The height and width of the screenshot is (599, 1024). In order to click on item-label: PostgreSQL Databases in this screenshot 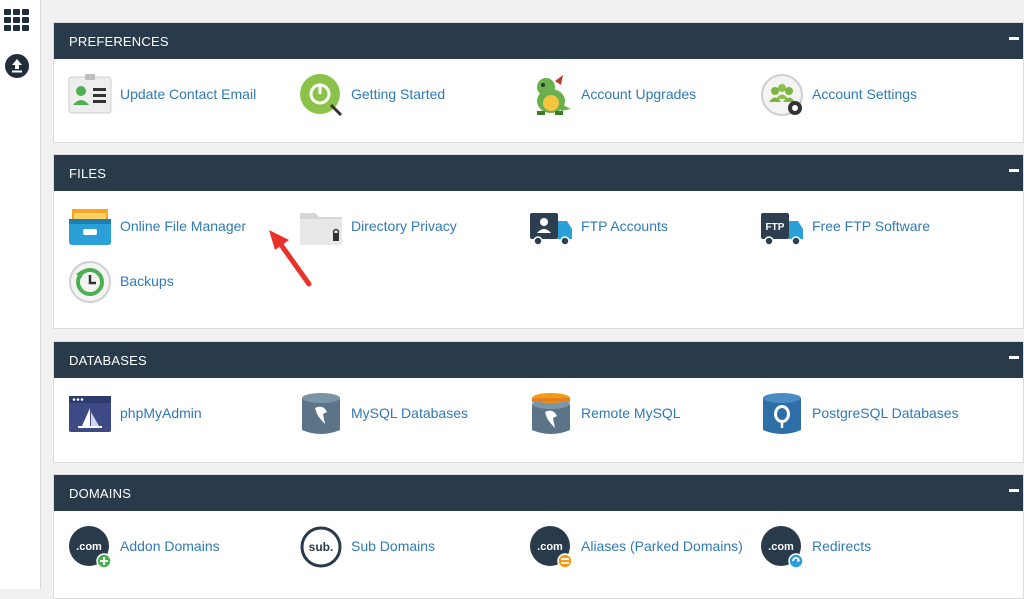, I will do `click(885, 413)`.